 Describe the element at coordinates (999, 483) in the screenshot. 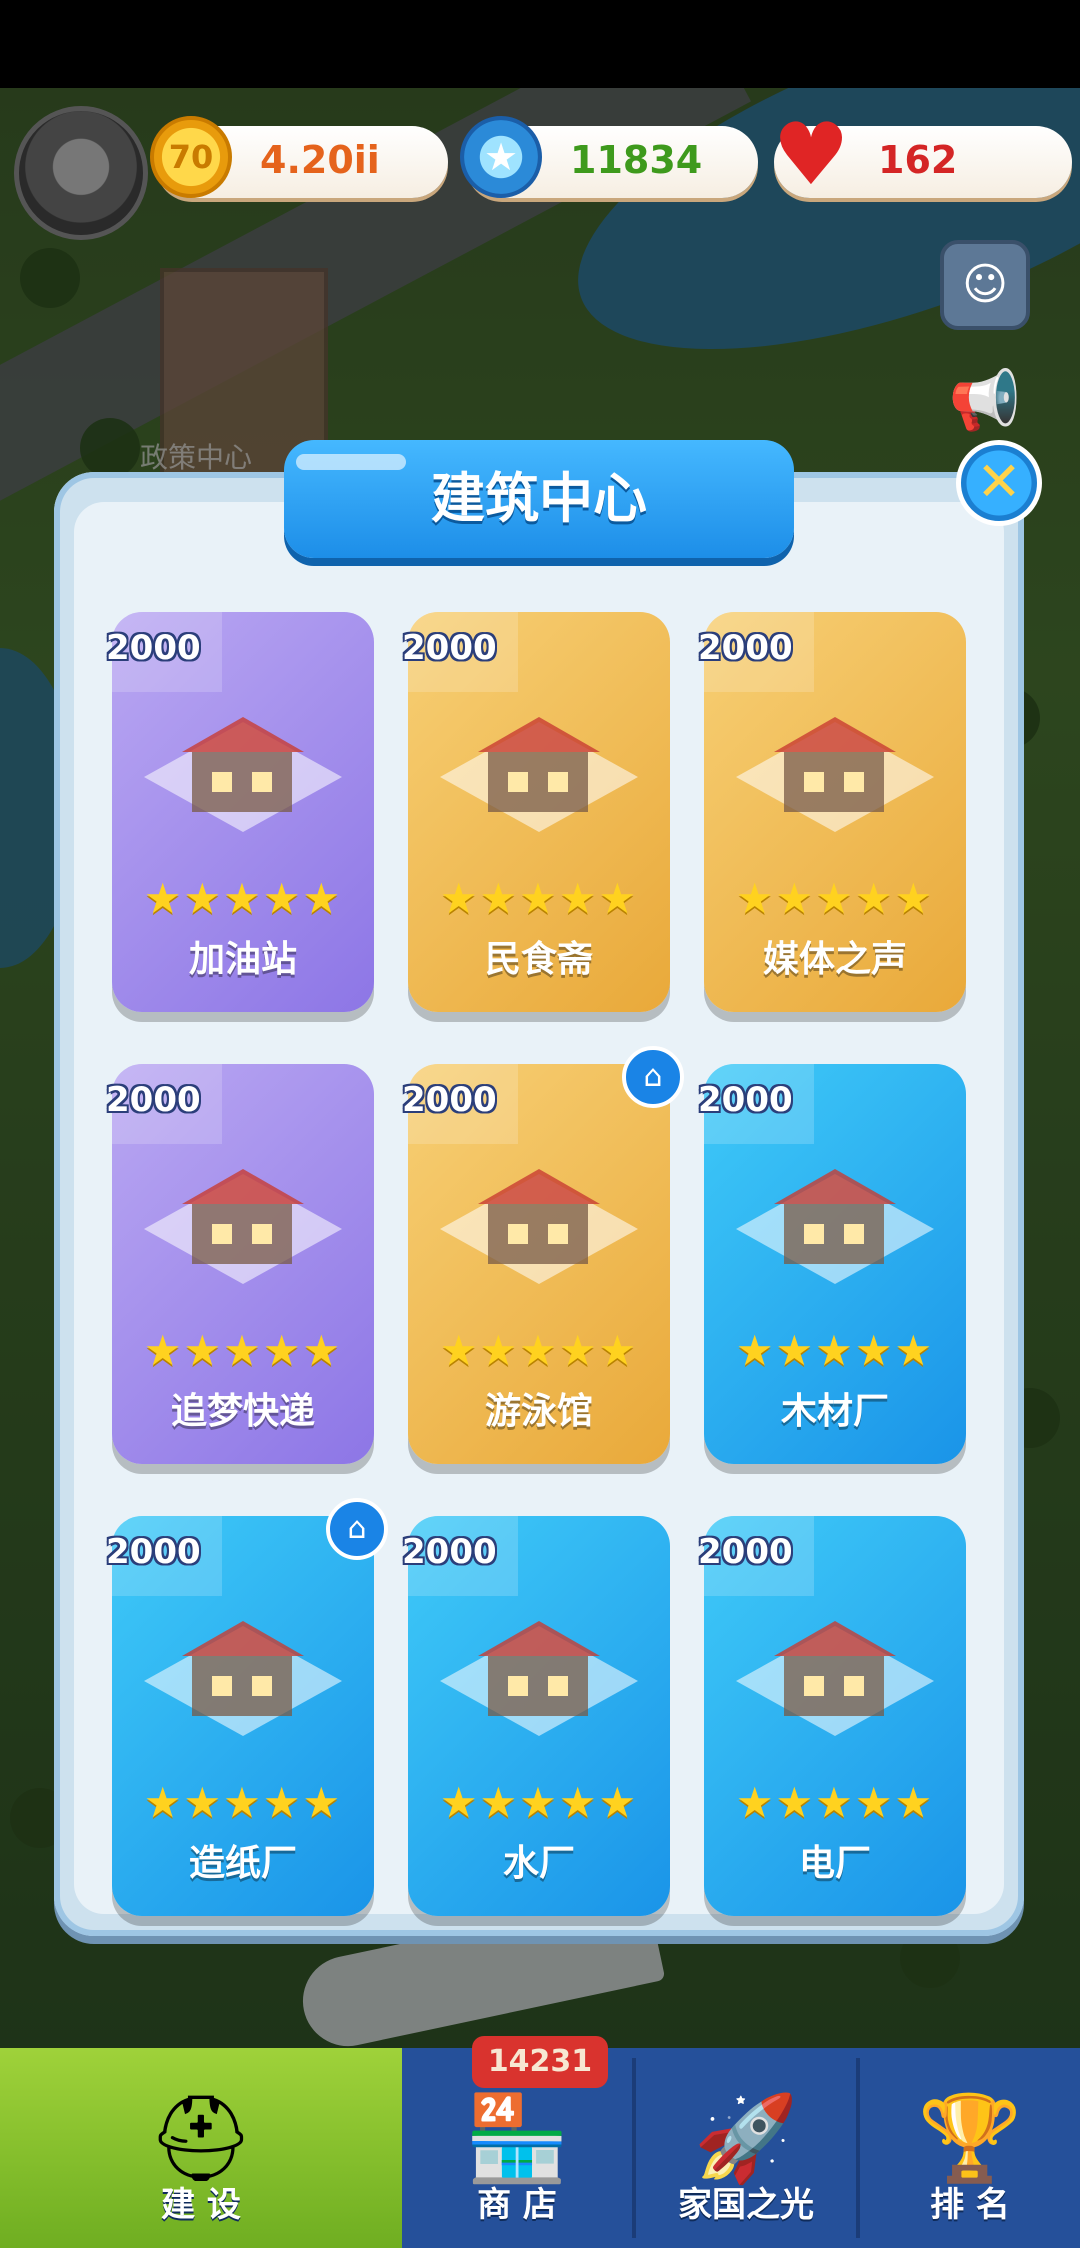

I see `close-button: ✕` at that location.